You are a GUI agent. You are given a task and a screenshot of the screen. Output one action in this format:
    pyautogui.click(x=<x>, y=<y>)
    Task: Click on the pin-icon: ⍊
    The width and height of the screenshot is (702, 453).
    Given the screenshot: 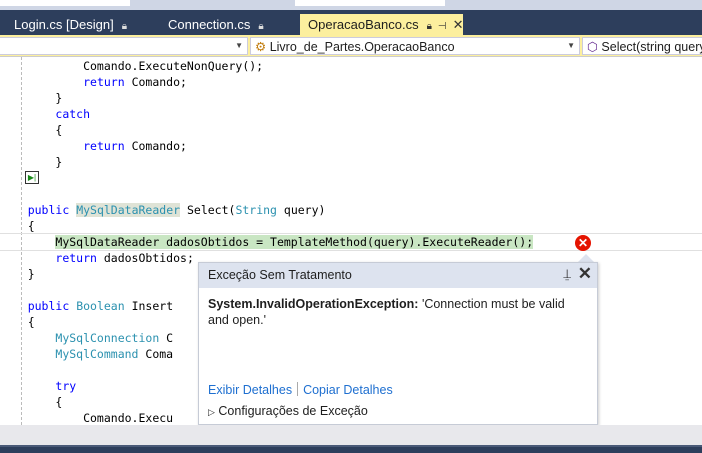 What is the action you would take?
    pyautogui.click(x=567, y=274)
    